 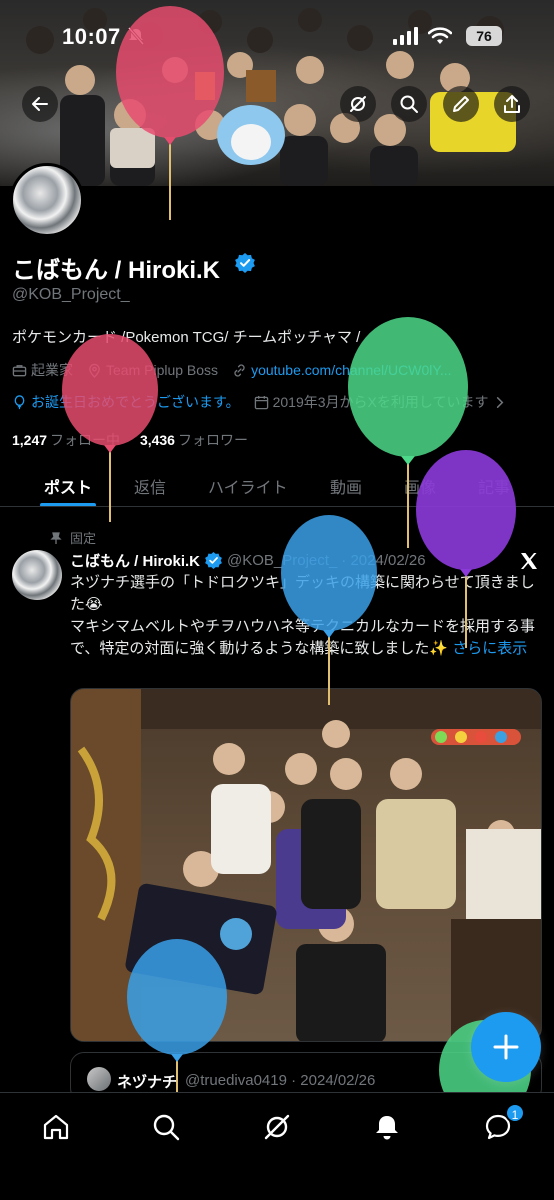 What do you see at coordinates (150, 486) in the screenshot?
I see `tab-replies: 返信` at bounding box center [150, 486].